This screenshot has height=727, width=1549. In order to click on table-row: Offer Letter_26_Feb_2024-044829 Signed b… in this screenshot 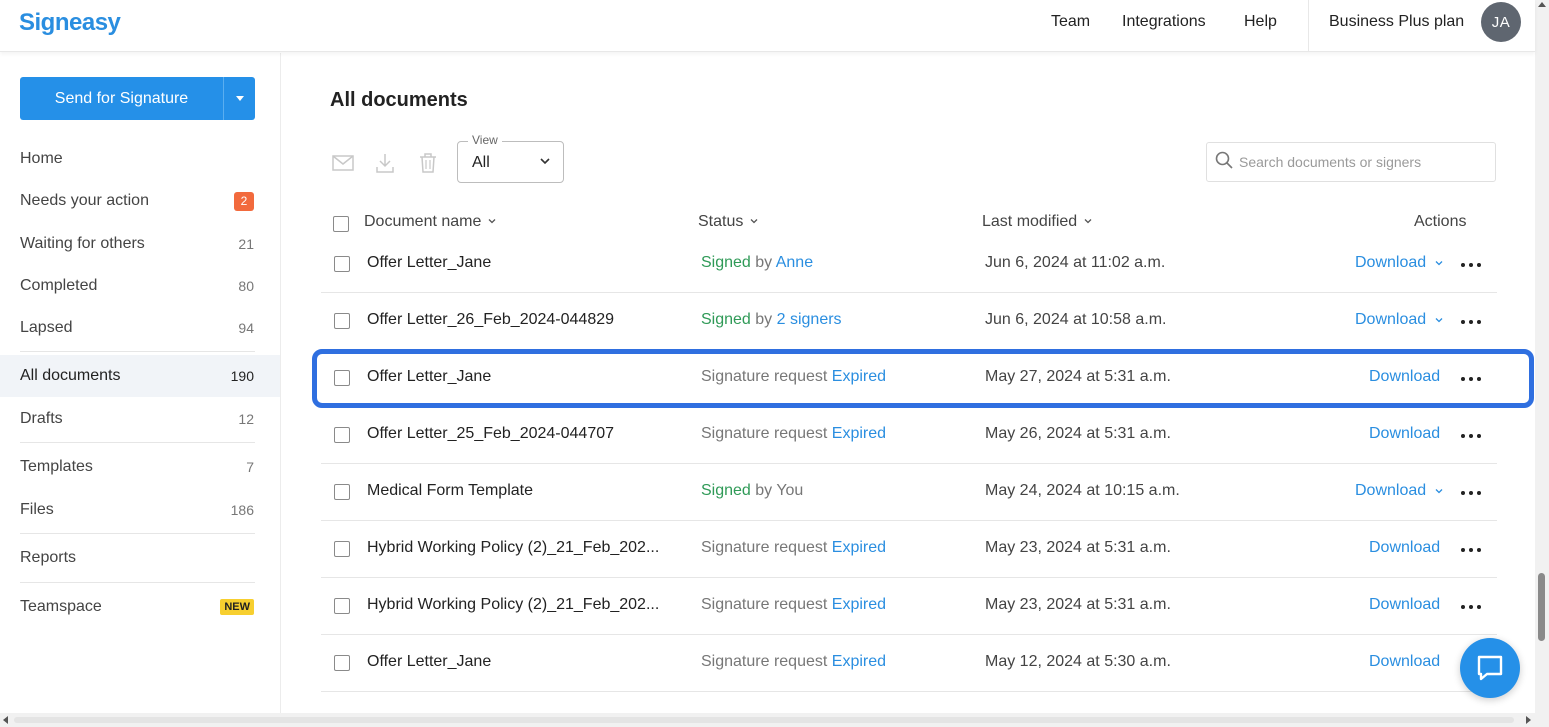, I will do `click(909, 321)`.